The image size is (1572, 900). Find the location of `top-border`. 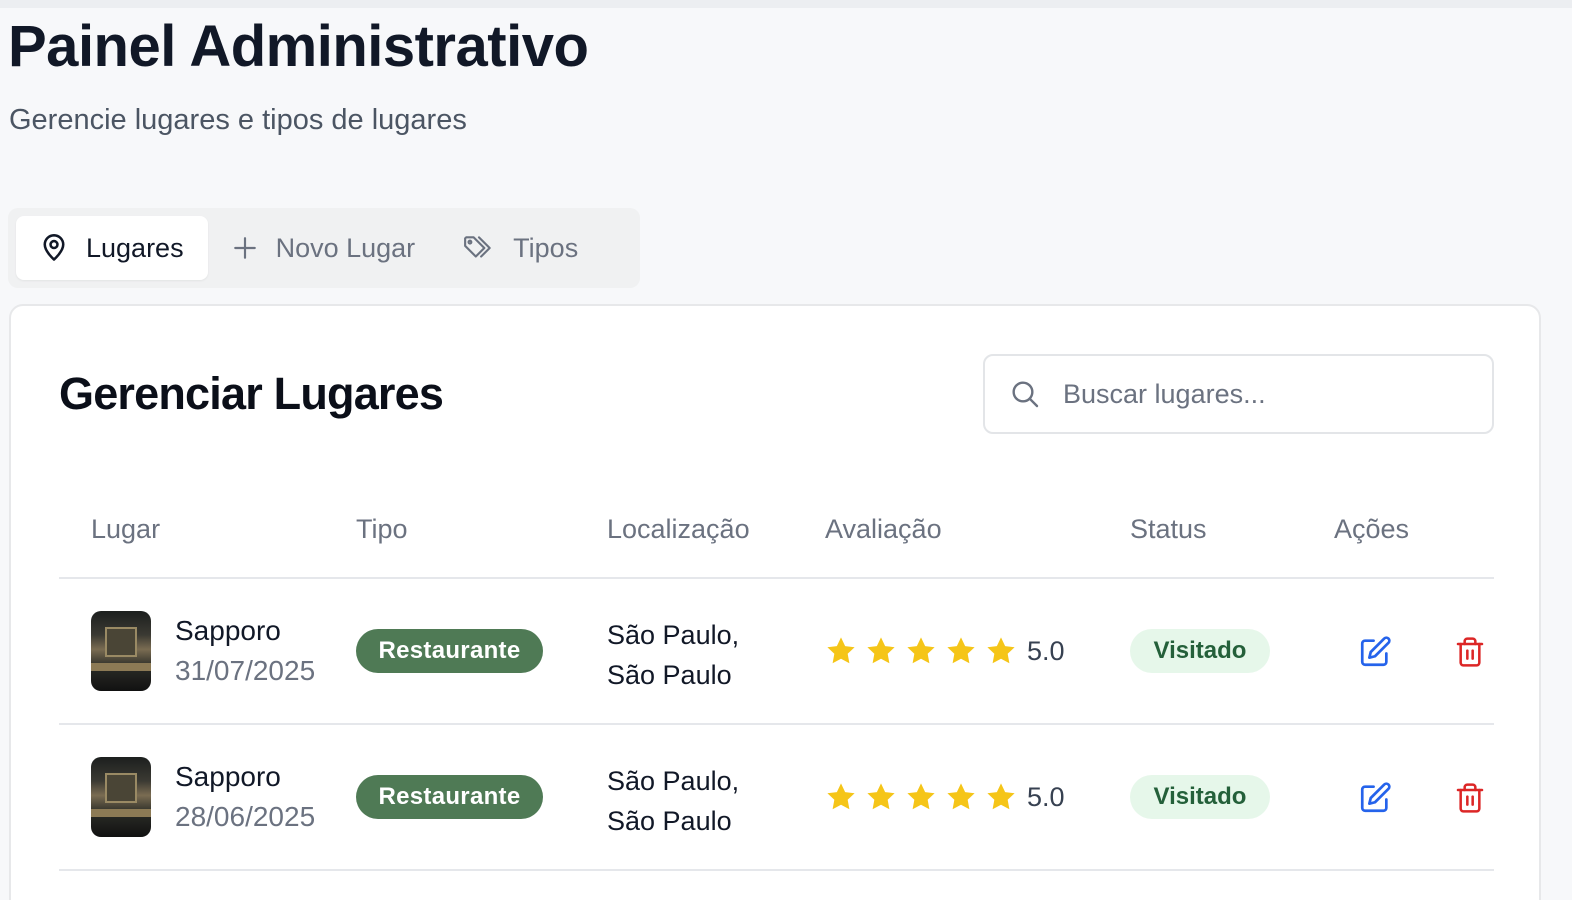

top-border is located at coordinates (786, 4).